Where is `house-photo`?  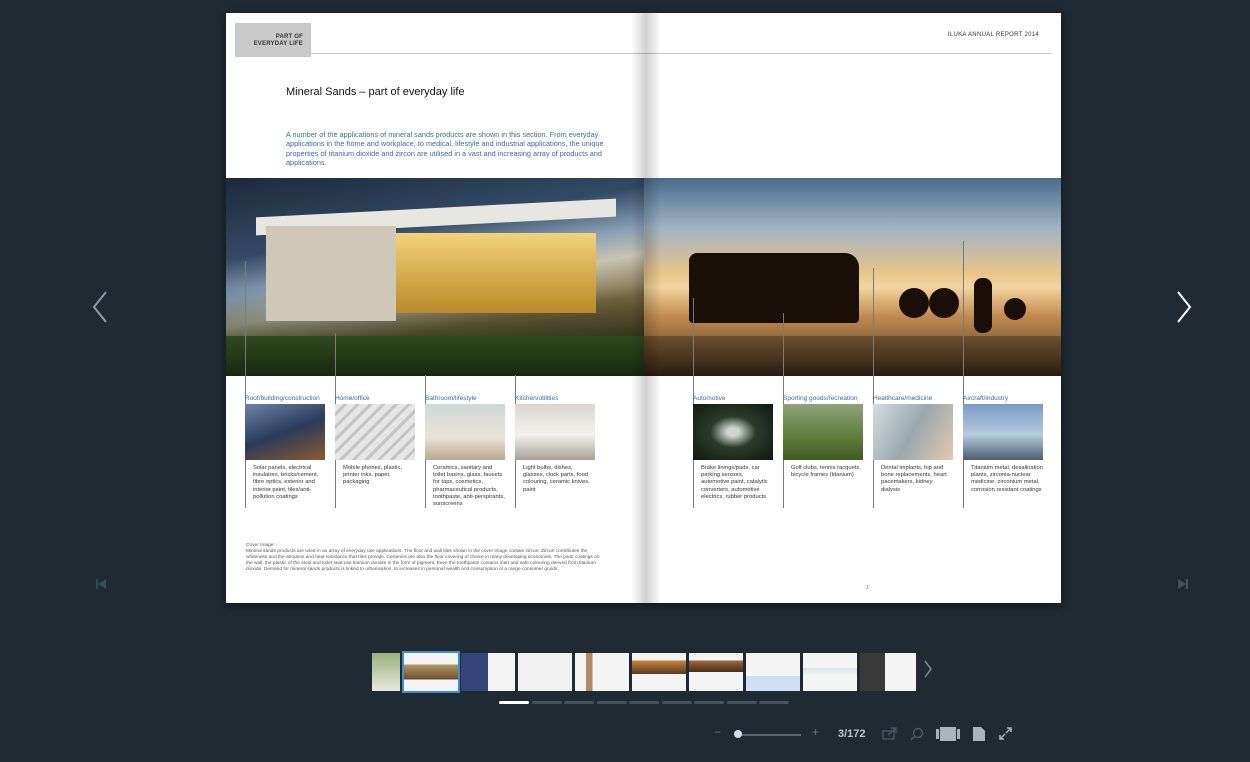 house-photo is located at coordinates (435, 277).